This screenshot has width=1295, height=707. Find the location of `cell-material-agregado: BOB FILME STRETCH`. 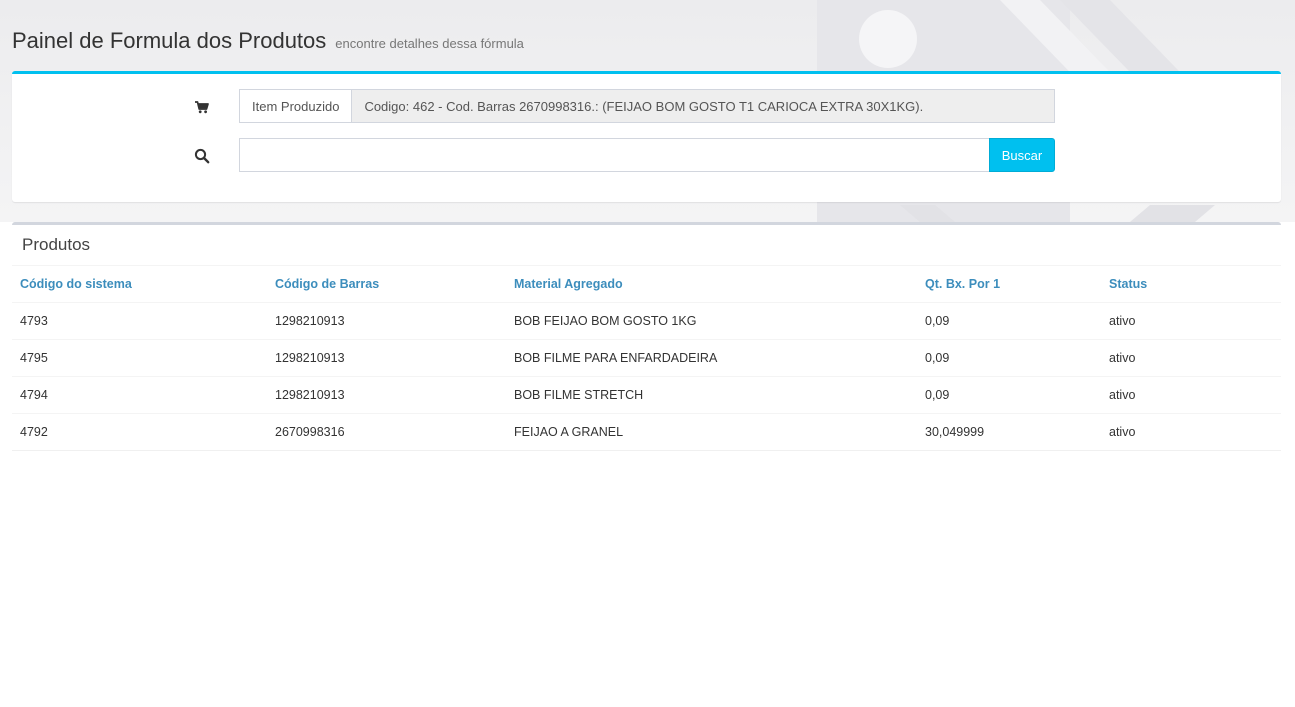

cell-material-agregado: BOB FILME STRETCH is located at coordinates (711, 395).